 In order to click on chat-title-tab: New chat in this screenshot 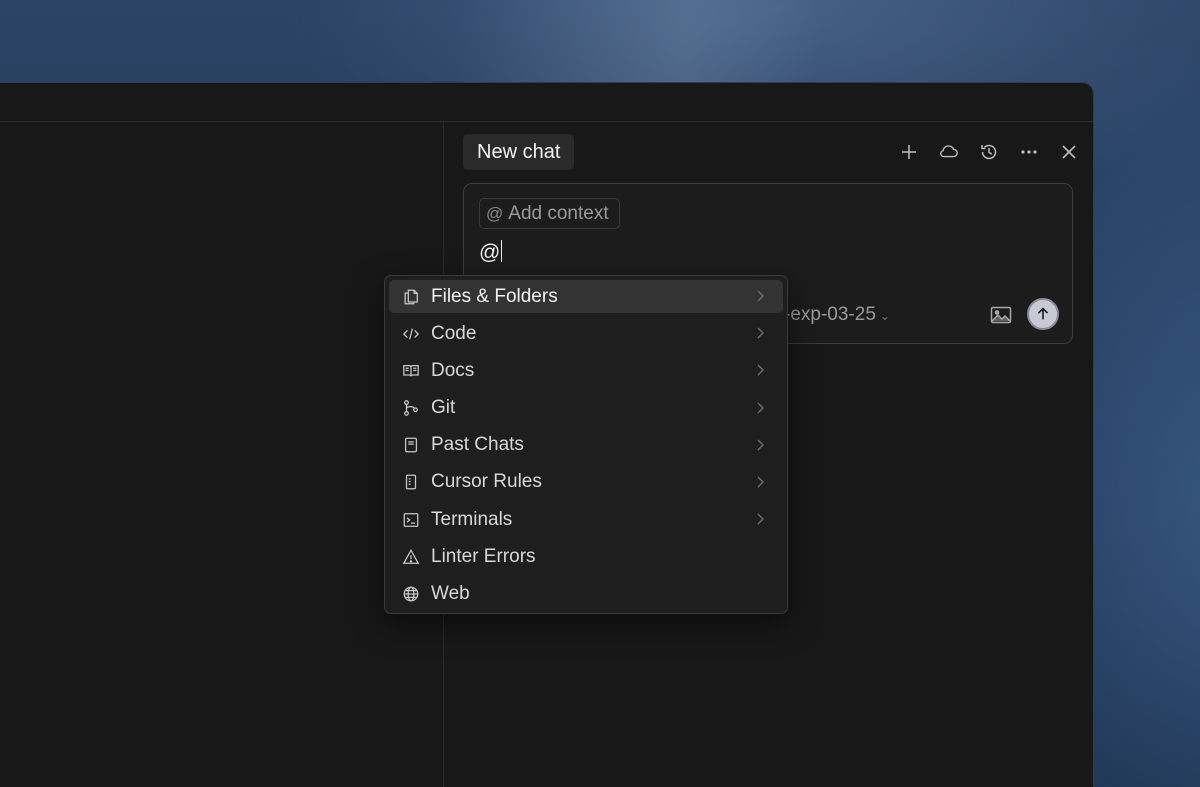, I will do `click(519, 152)`.